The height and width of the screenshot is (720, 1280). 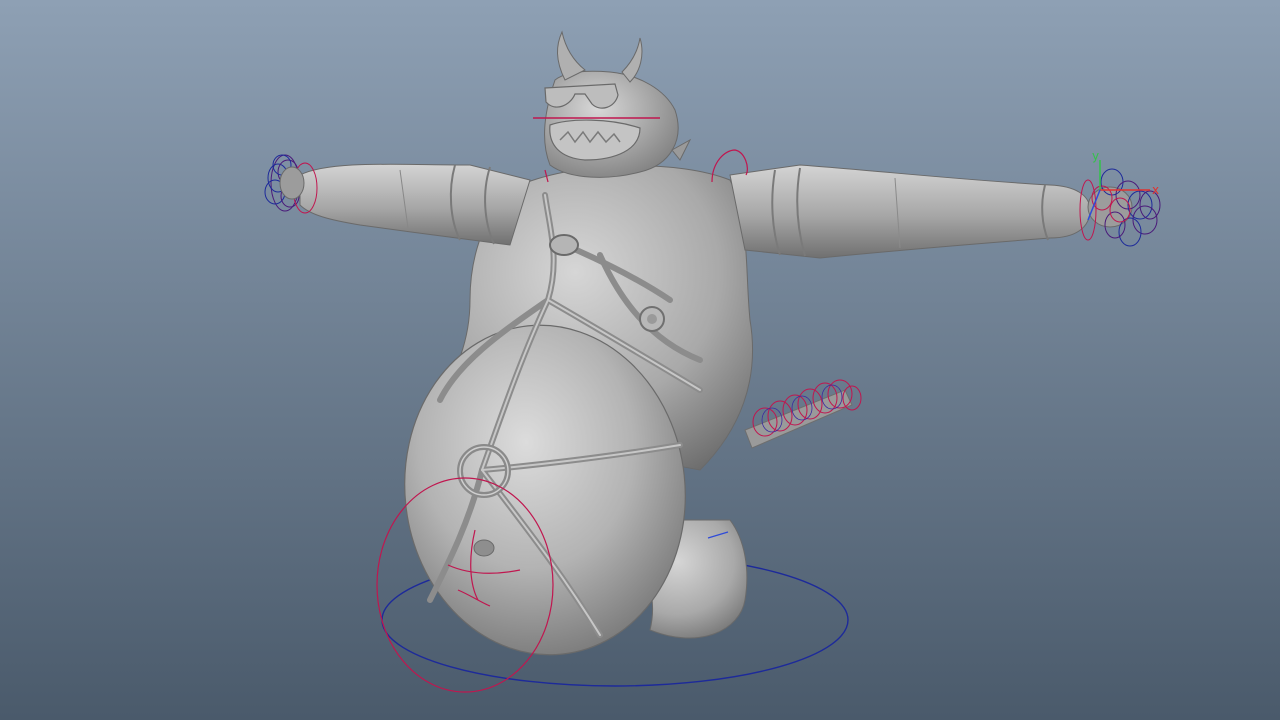 What do you see at coordinates (292, 183) in the screenshot?
I see `left-hand-mesh` at bounding box center [292, 183].